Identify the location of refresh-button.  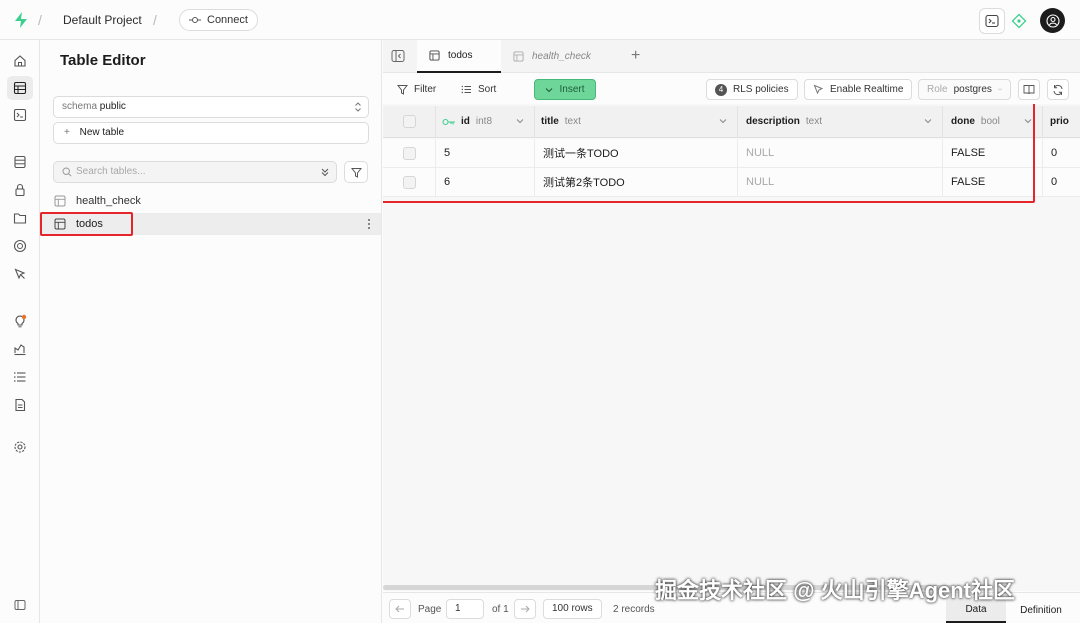
(1058, 89).